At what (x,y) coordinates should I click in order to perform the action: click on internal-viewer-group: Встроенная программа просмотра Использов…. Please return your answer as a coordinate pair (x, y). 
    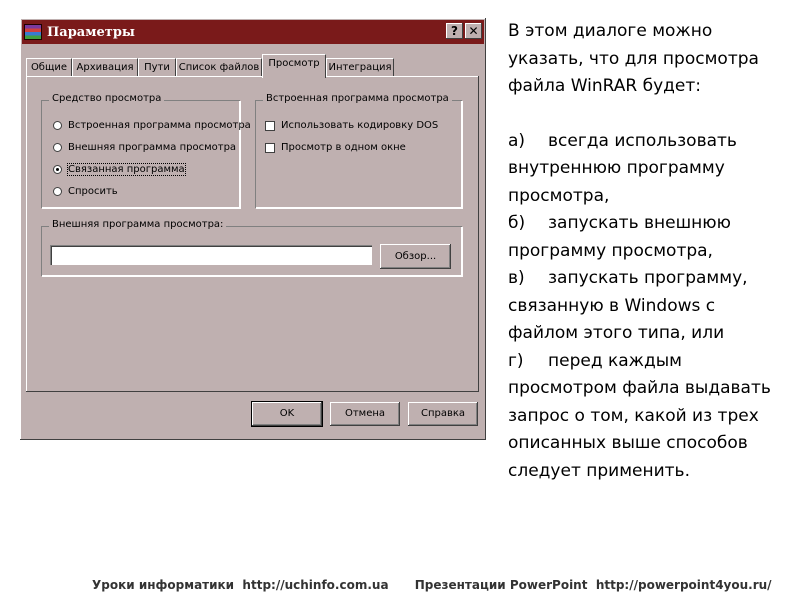
    Looking at the image, I should click on (358, 150).